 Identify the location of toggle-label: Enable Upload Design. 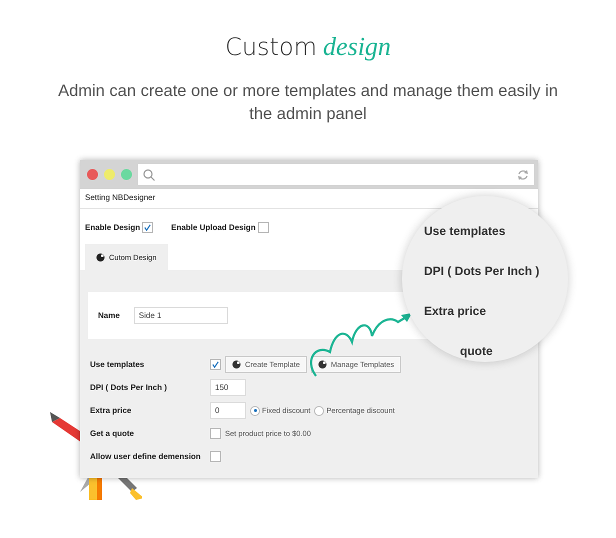
(213, 227).